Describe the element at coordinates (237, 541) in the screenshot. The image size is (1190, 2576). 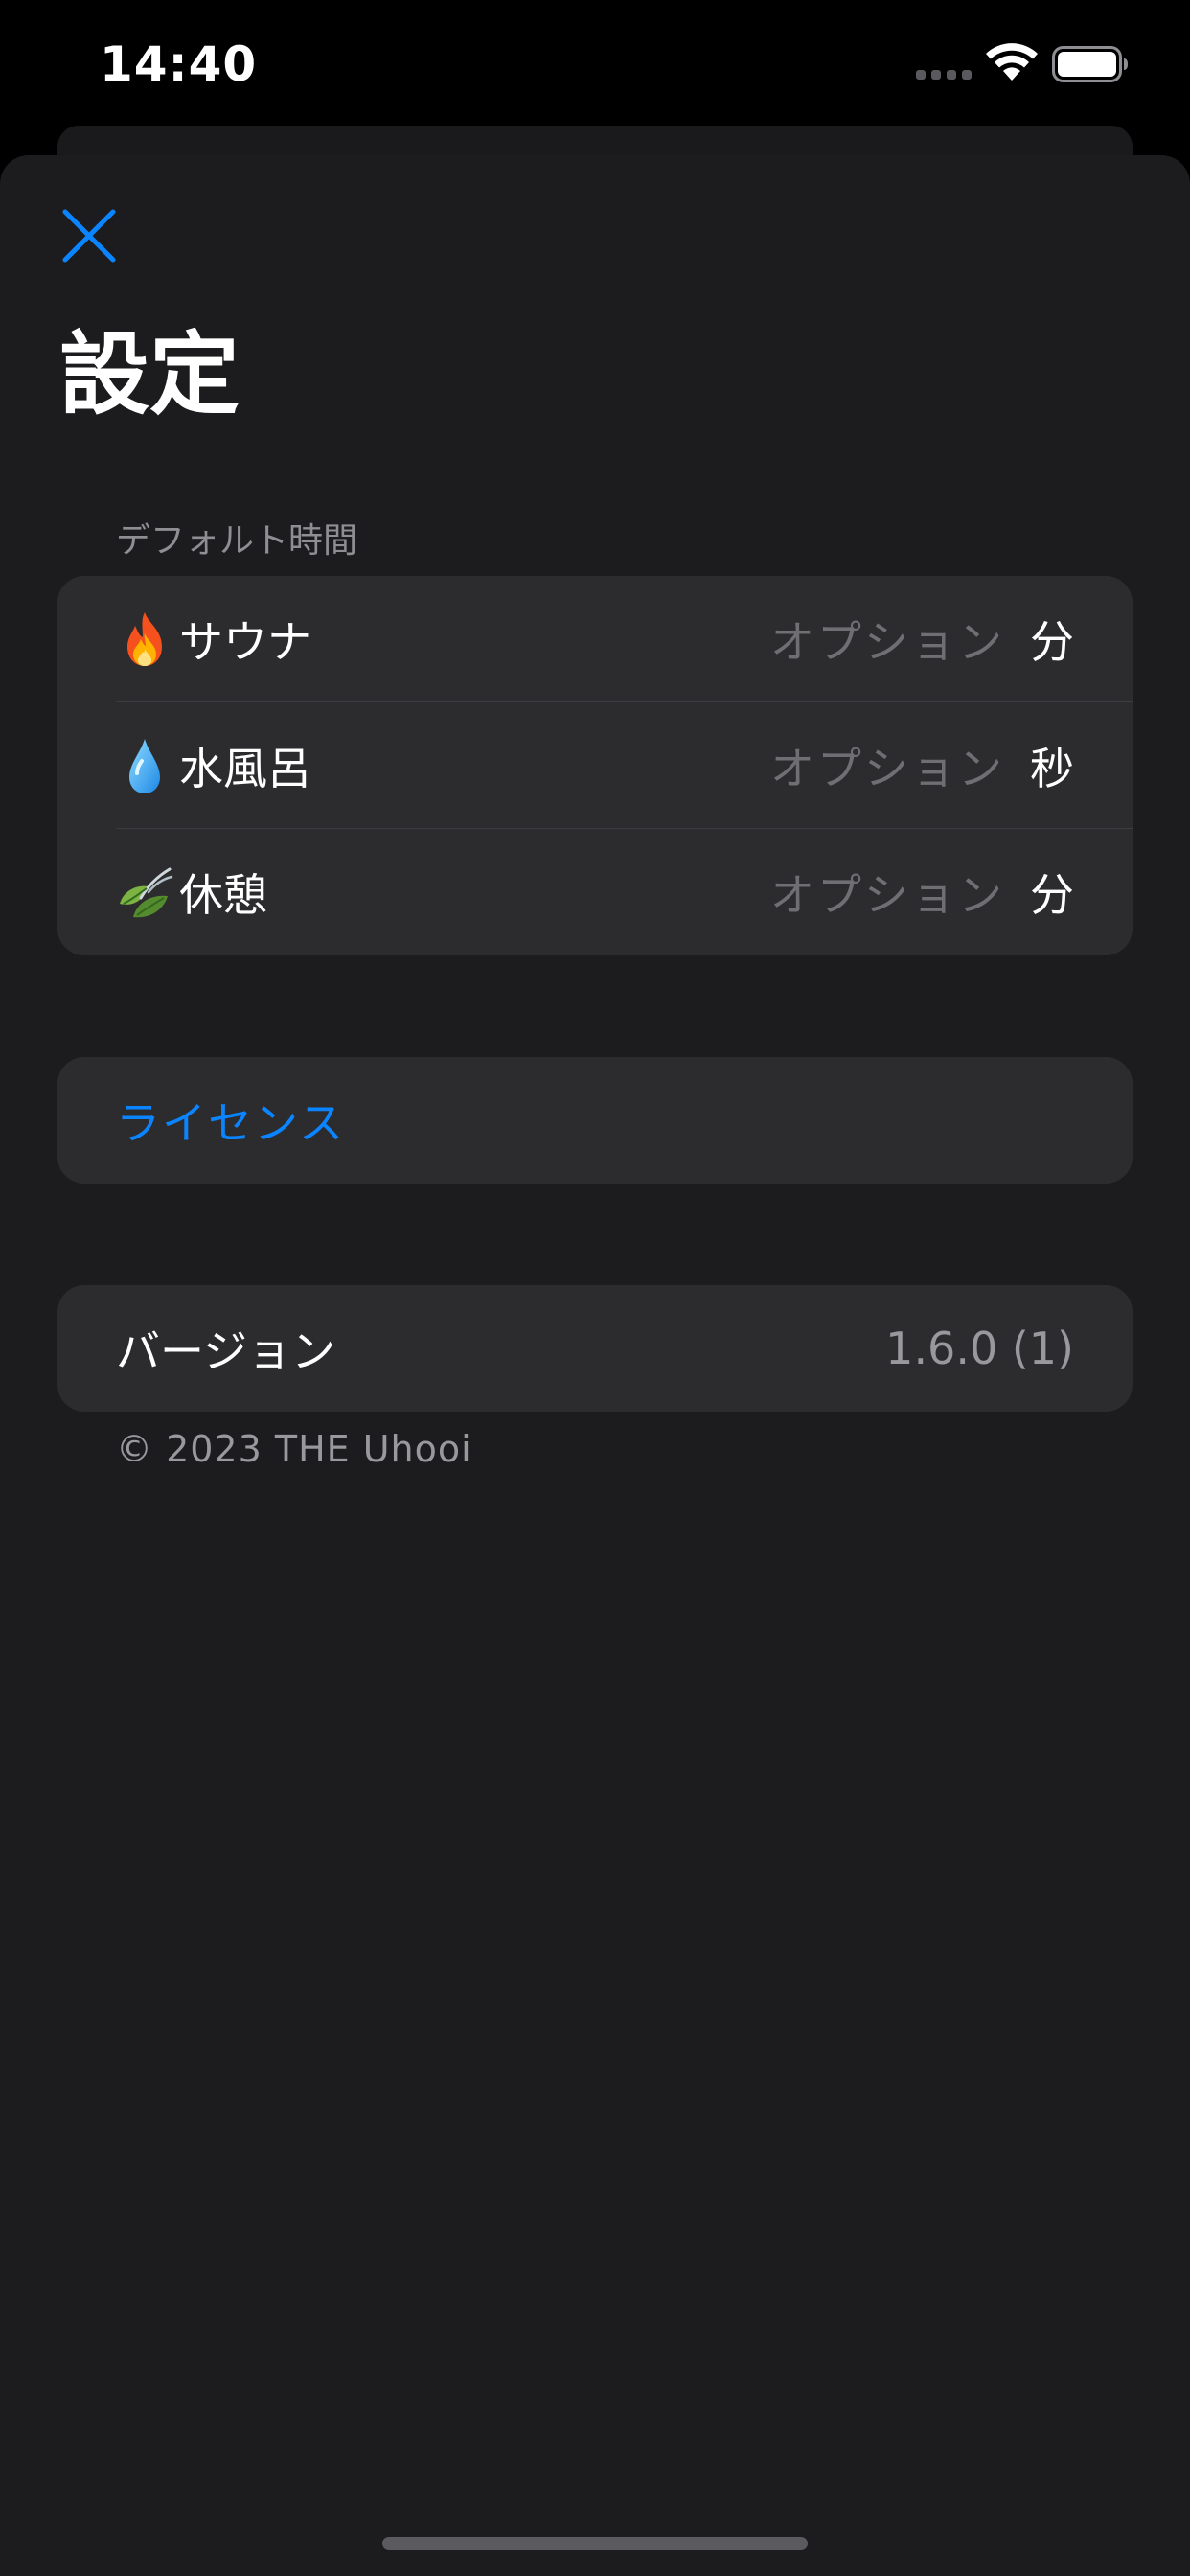
I see `section-header-default-time: デフォルト時間` at that location.